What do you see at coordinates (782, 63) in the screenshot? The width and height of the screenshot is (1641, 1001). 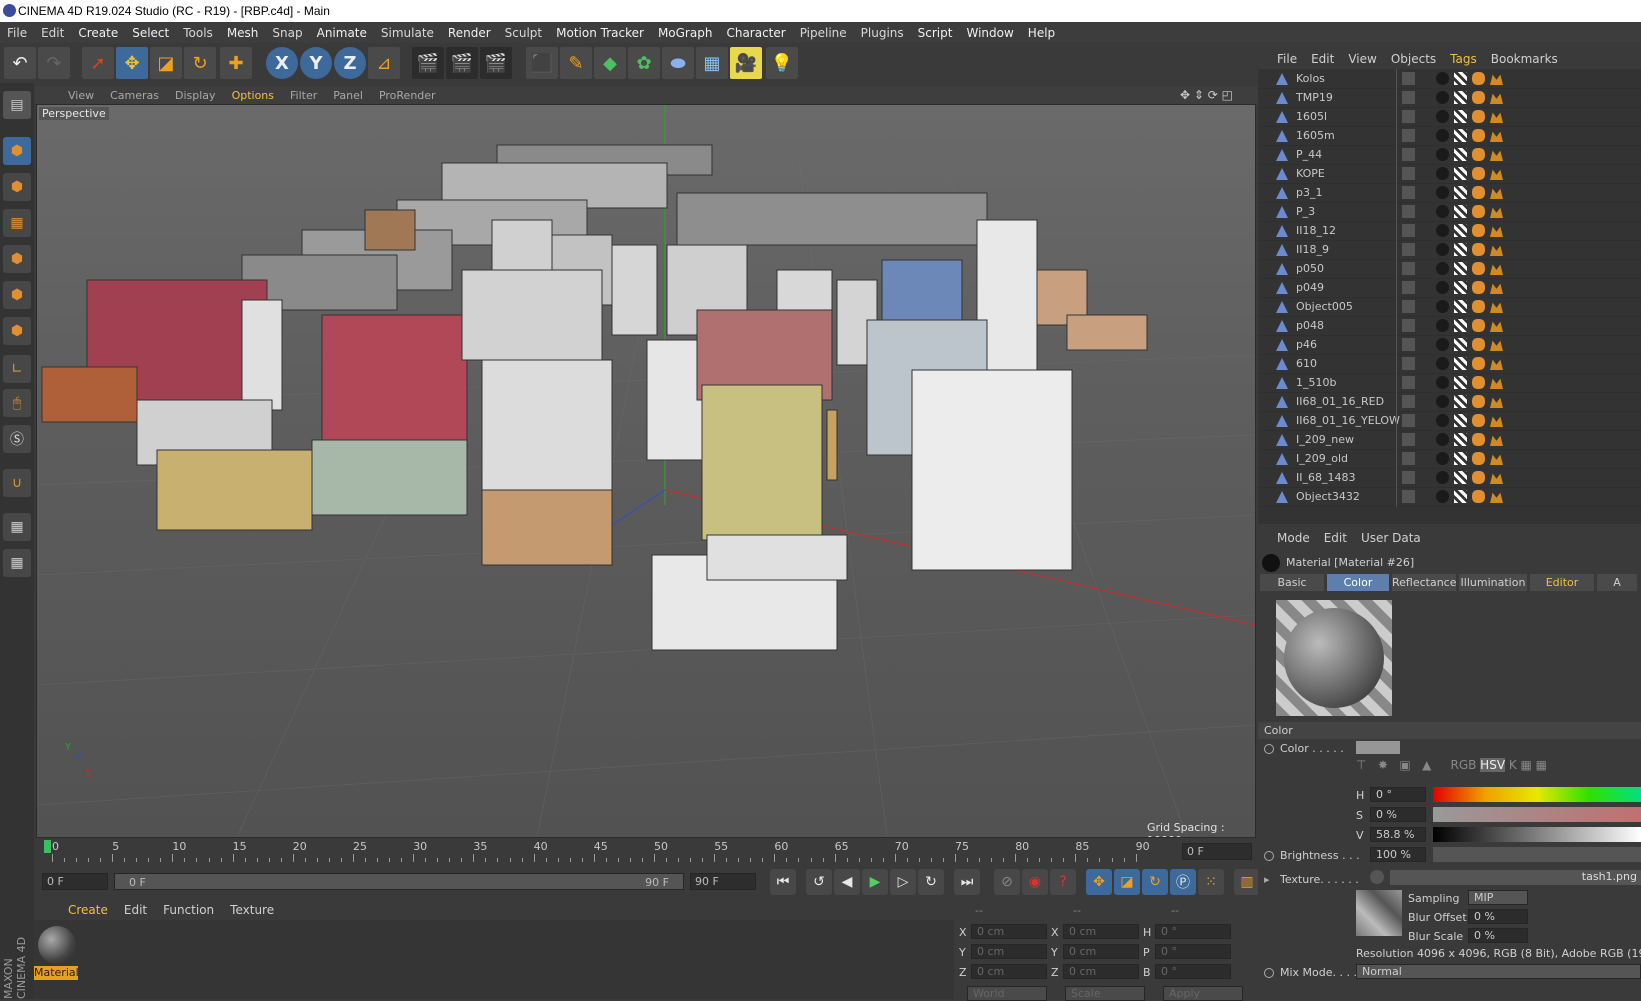 I see `light-button: 💡` at bounding box center [782, 63].